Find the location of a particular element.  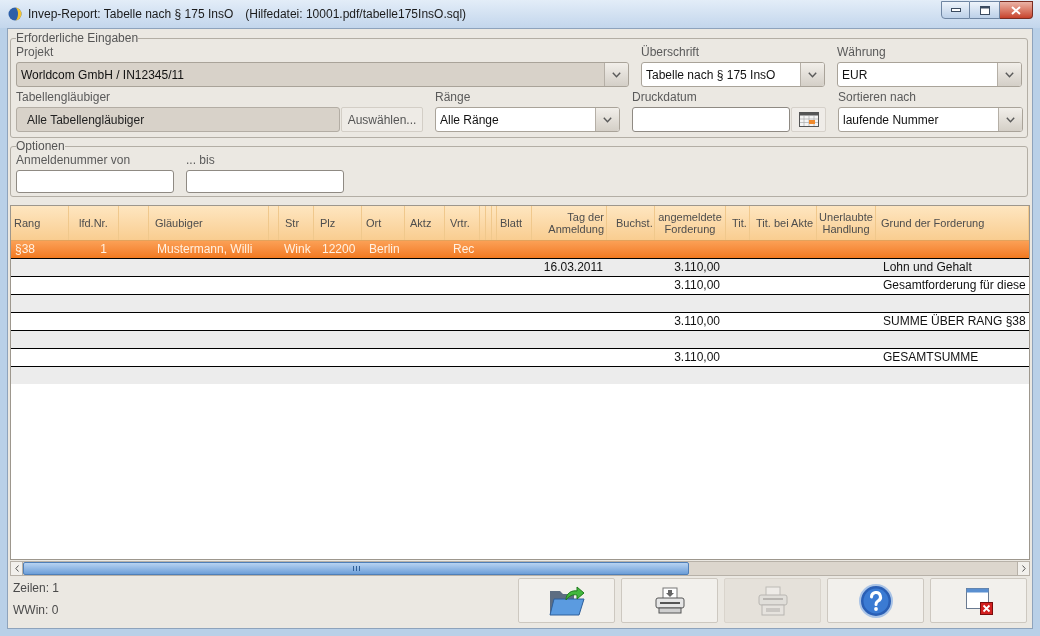

column-header: Vrtr. is located at coordinates (462, 223).